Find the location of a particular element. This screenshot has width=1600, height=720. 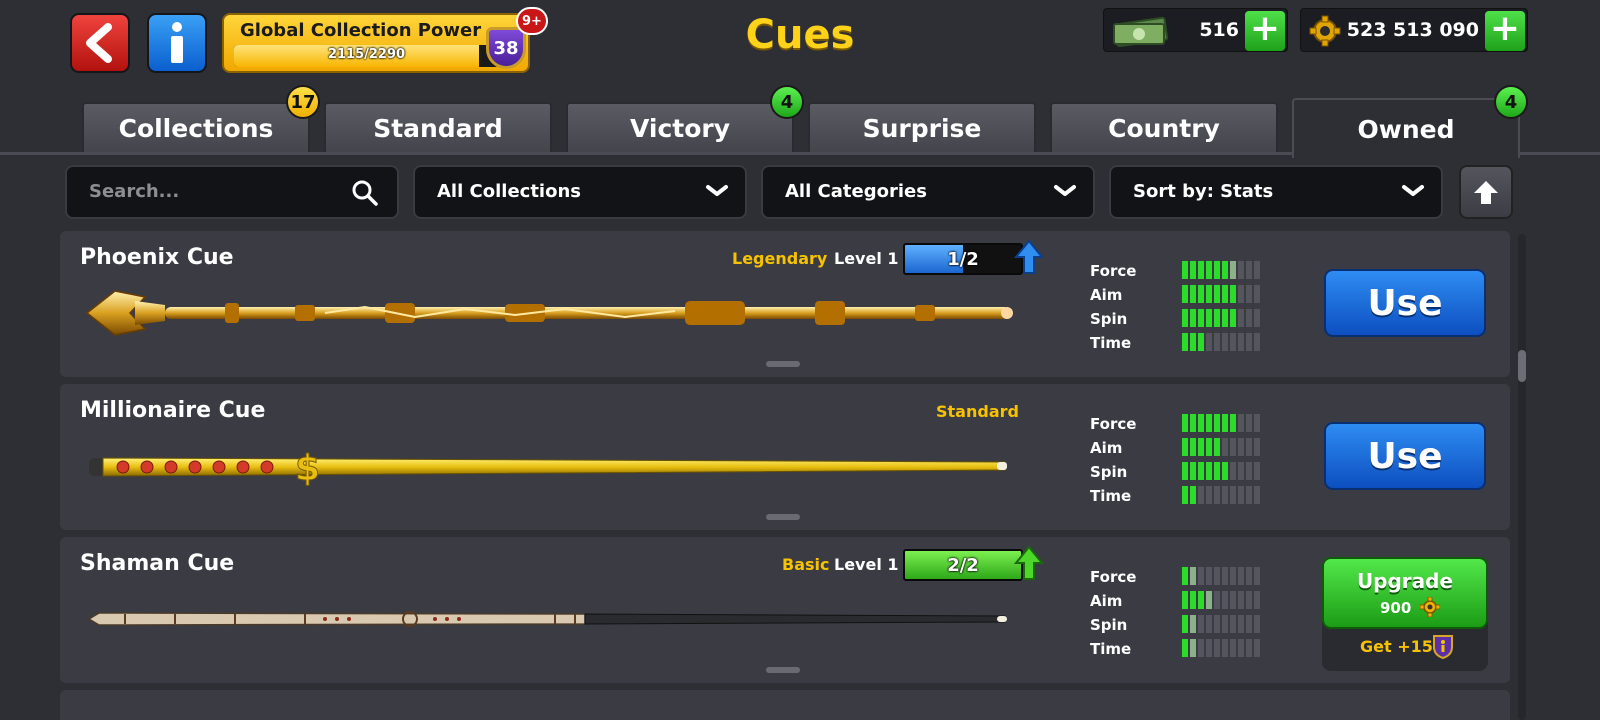

tab-country: Country is located at coordinates (1164, 127).